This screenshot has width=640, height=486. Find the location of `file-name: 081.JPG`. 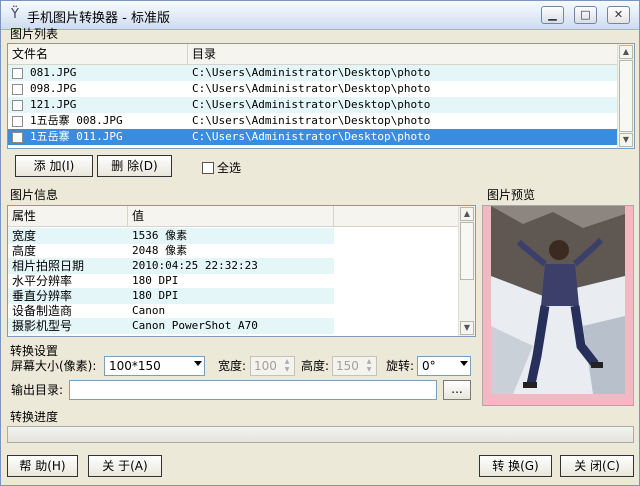

file-name: 081.JPG is located at coordinates (53, 72).